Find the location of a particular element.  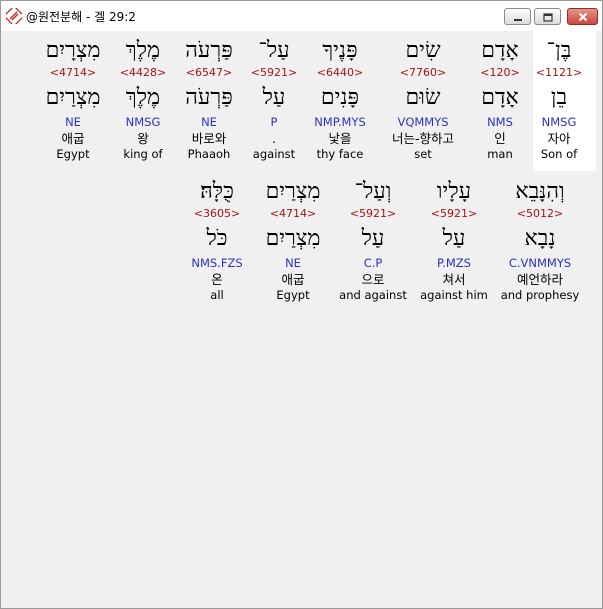

korean-gloss: 인 is located at coordinates (500, 138).